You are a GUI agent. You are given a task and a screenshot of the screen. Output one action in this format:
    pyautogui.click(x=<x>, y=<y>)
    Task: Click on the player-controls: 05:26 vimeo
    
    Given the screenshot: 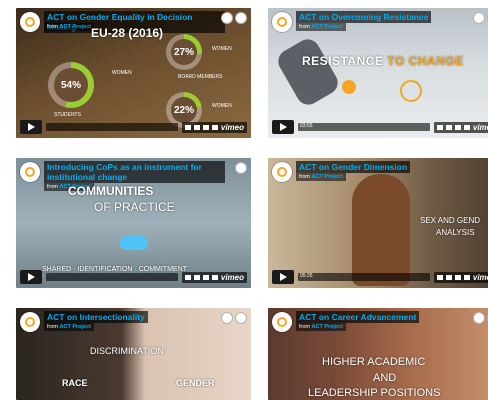 What is the action you would take?
    pyautogui.click(x=380, y=277)
    